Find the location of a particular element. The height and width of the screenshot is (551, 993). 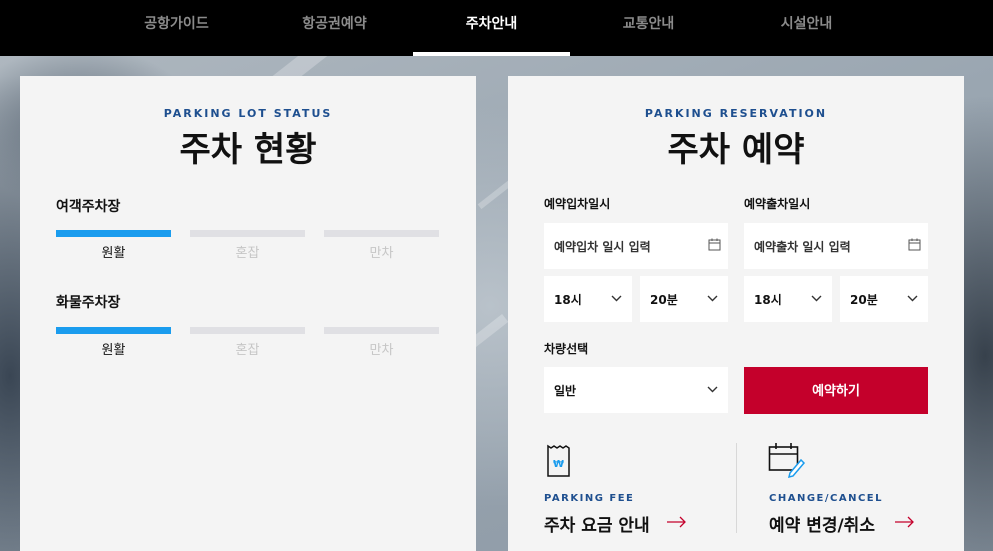

link-divider is located at coordinates (736, 488).